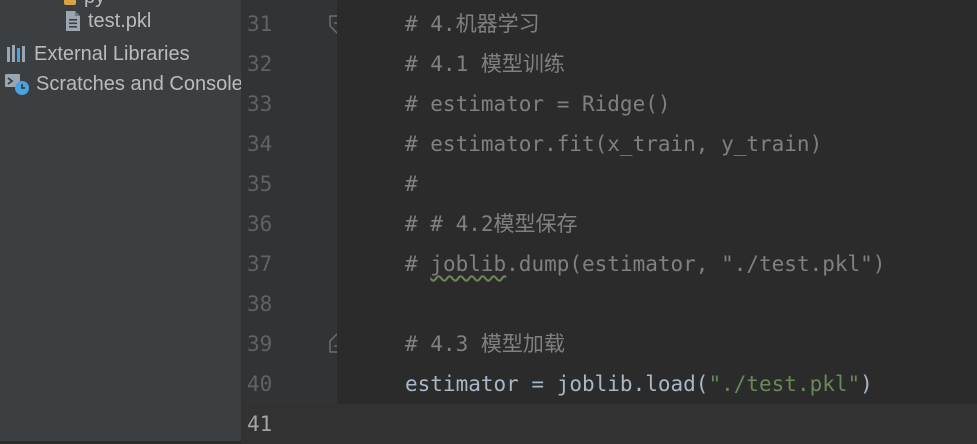  I want to click on code-line-39: # 4.3 模型加载, so click(485, 344).